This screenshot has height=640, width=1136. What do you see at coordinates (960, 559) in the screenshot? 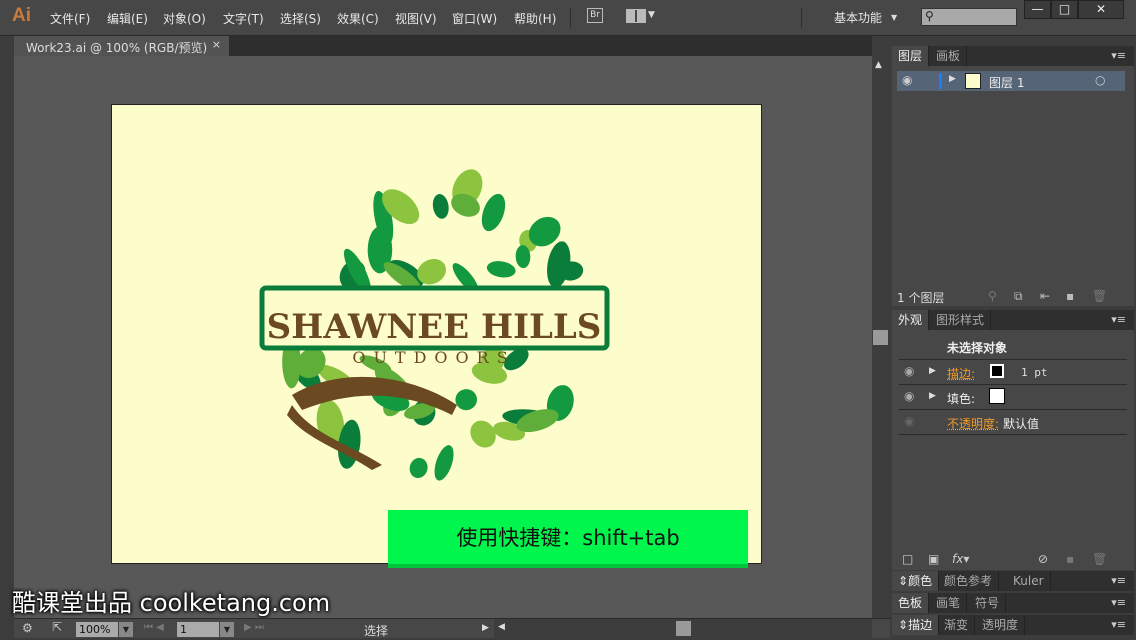
I see `fx-icon: fx▾` at bounding box center [960, 559].